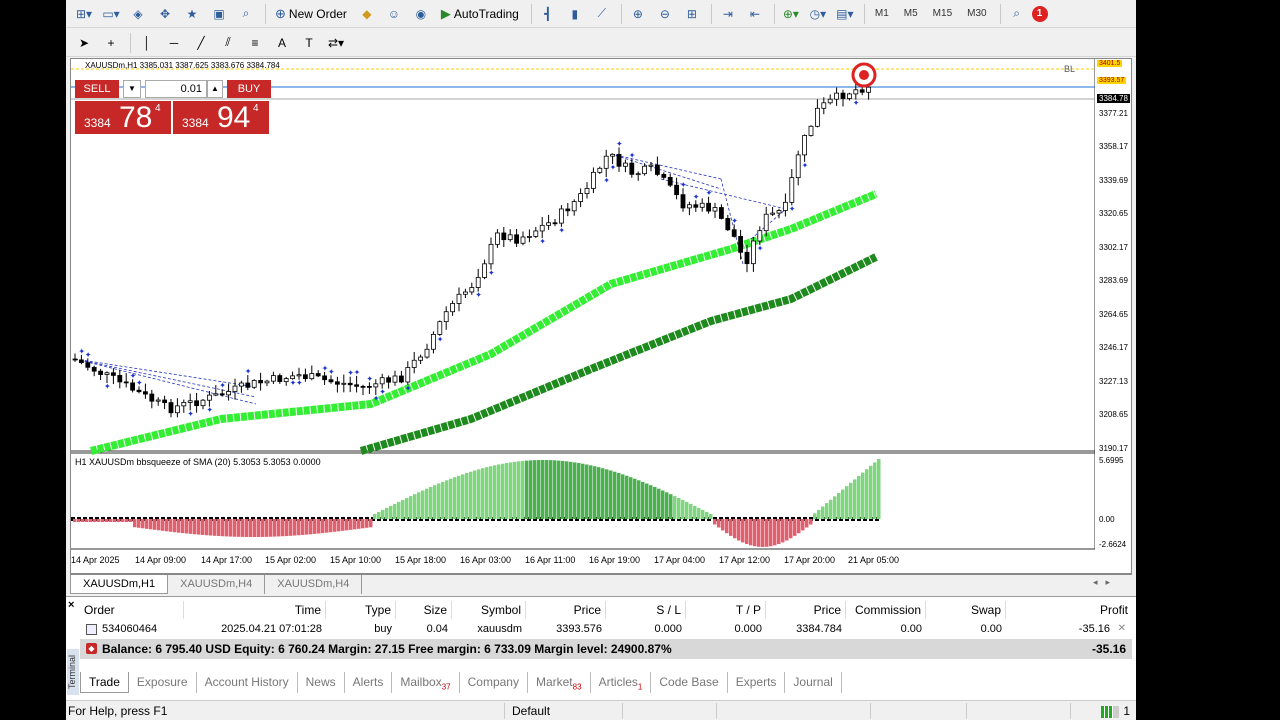 This screenshot has height=720, width=1280. Describe the element at coordinates (132, 610) in the screenshot. I see `column-header: Order` at that location.